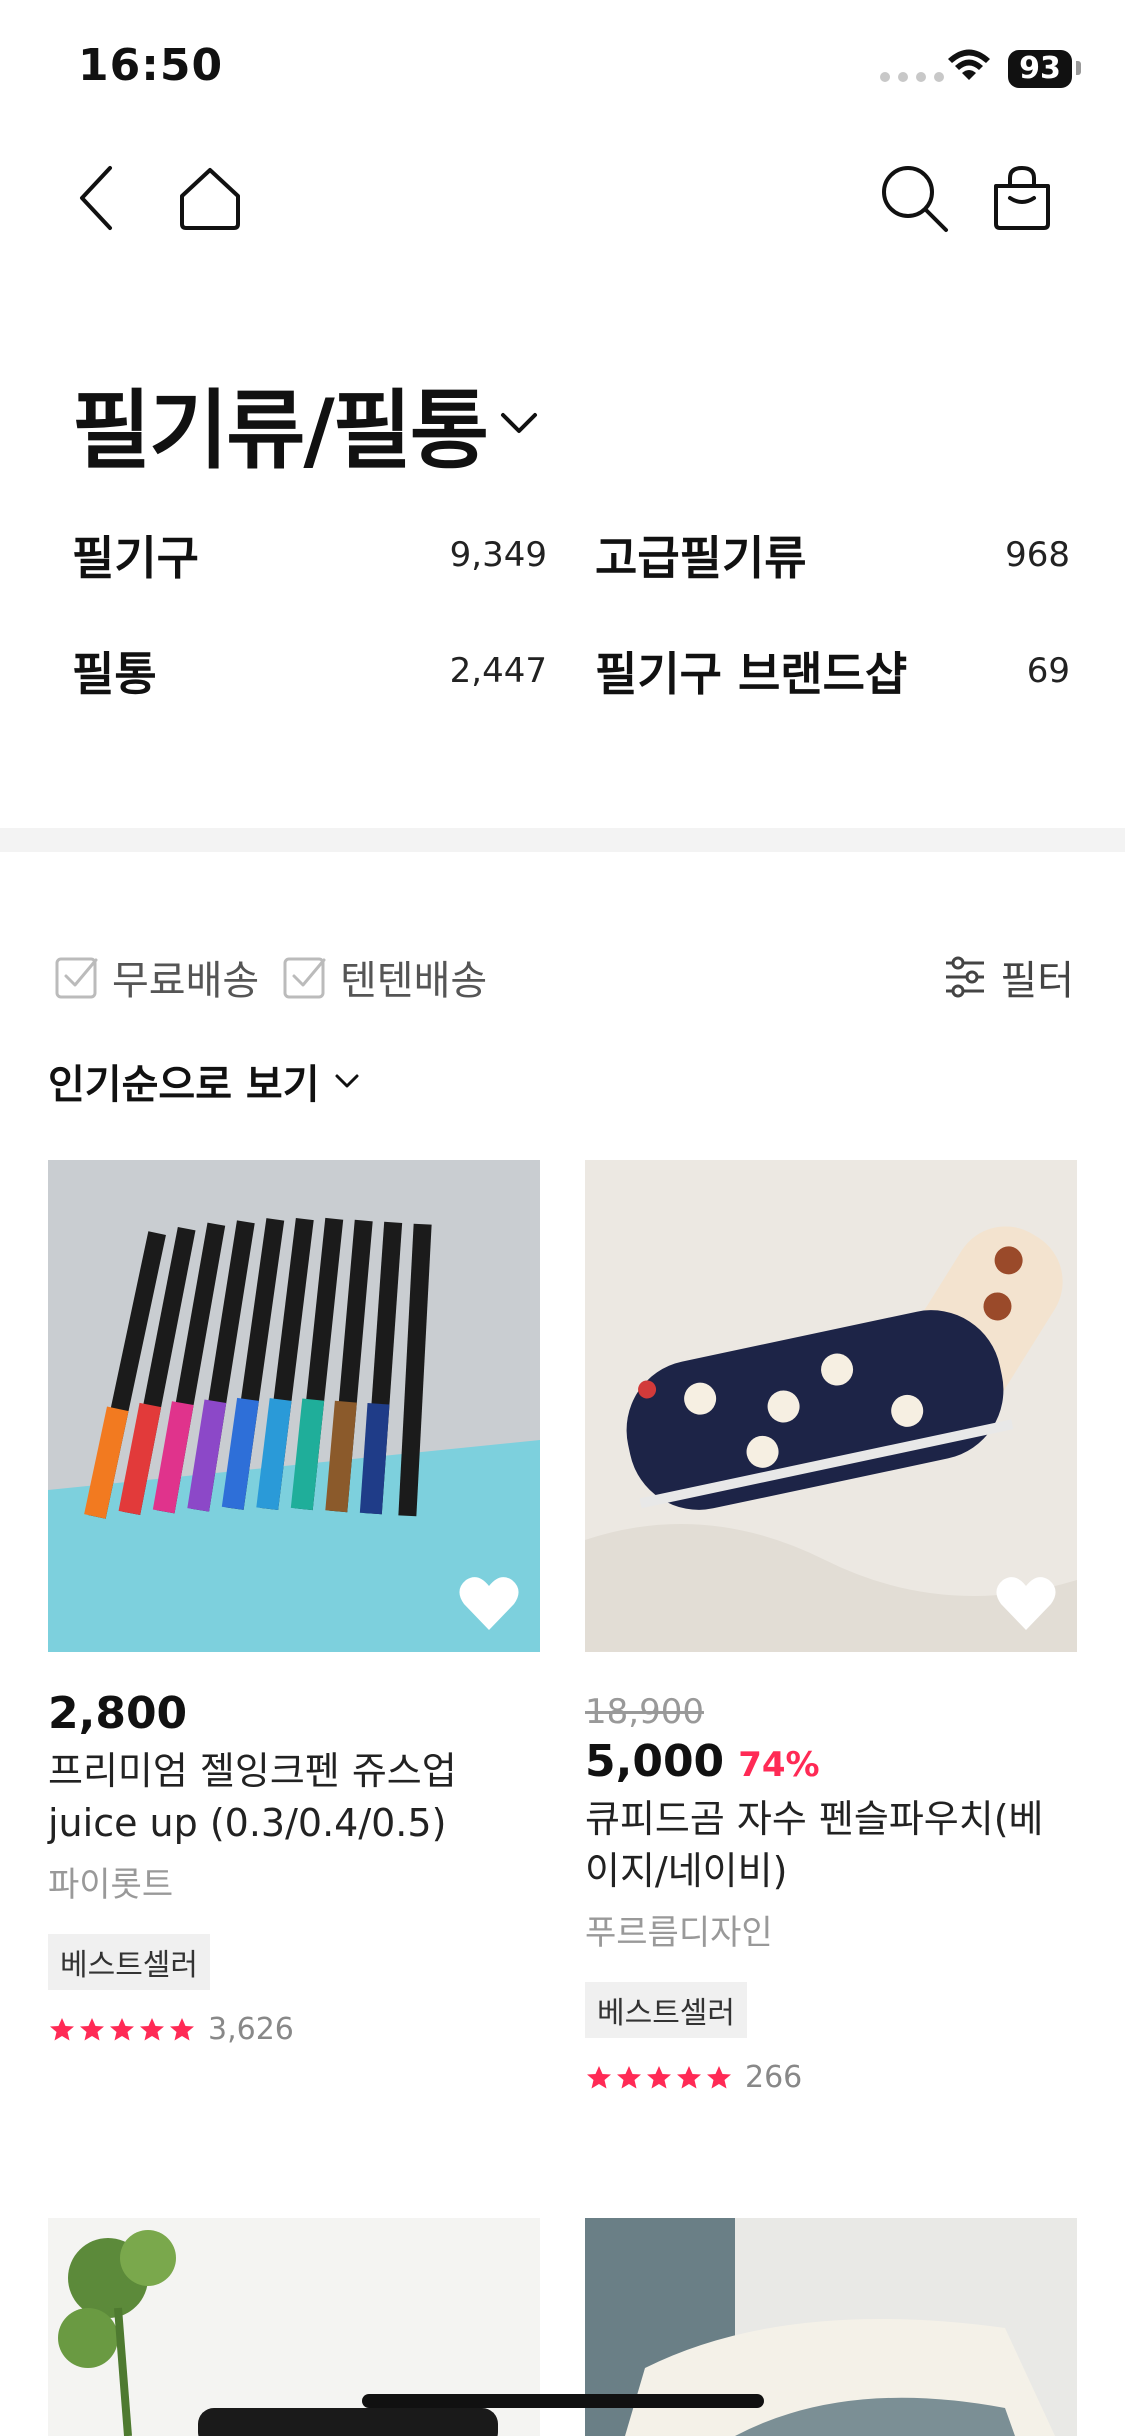  What do you see at coordinates (562, 65) in the screenshot?
I see `status-bar: 16:50 93` at bounding box center [562, 65].